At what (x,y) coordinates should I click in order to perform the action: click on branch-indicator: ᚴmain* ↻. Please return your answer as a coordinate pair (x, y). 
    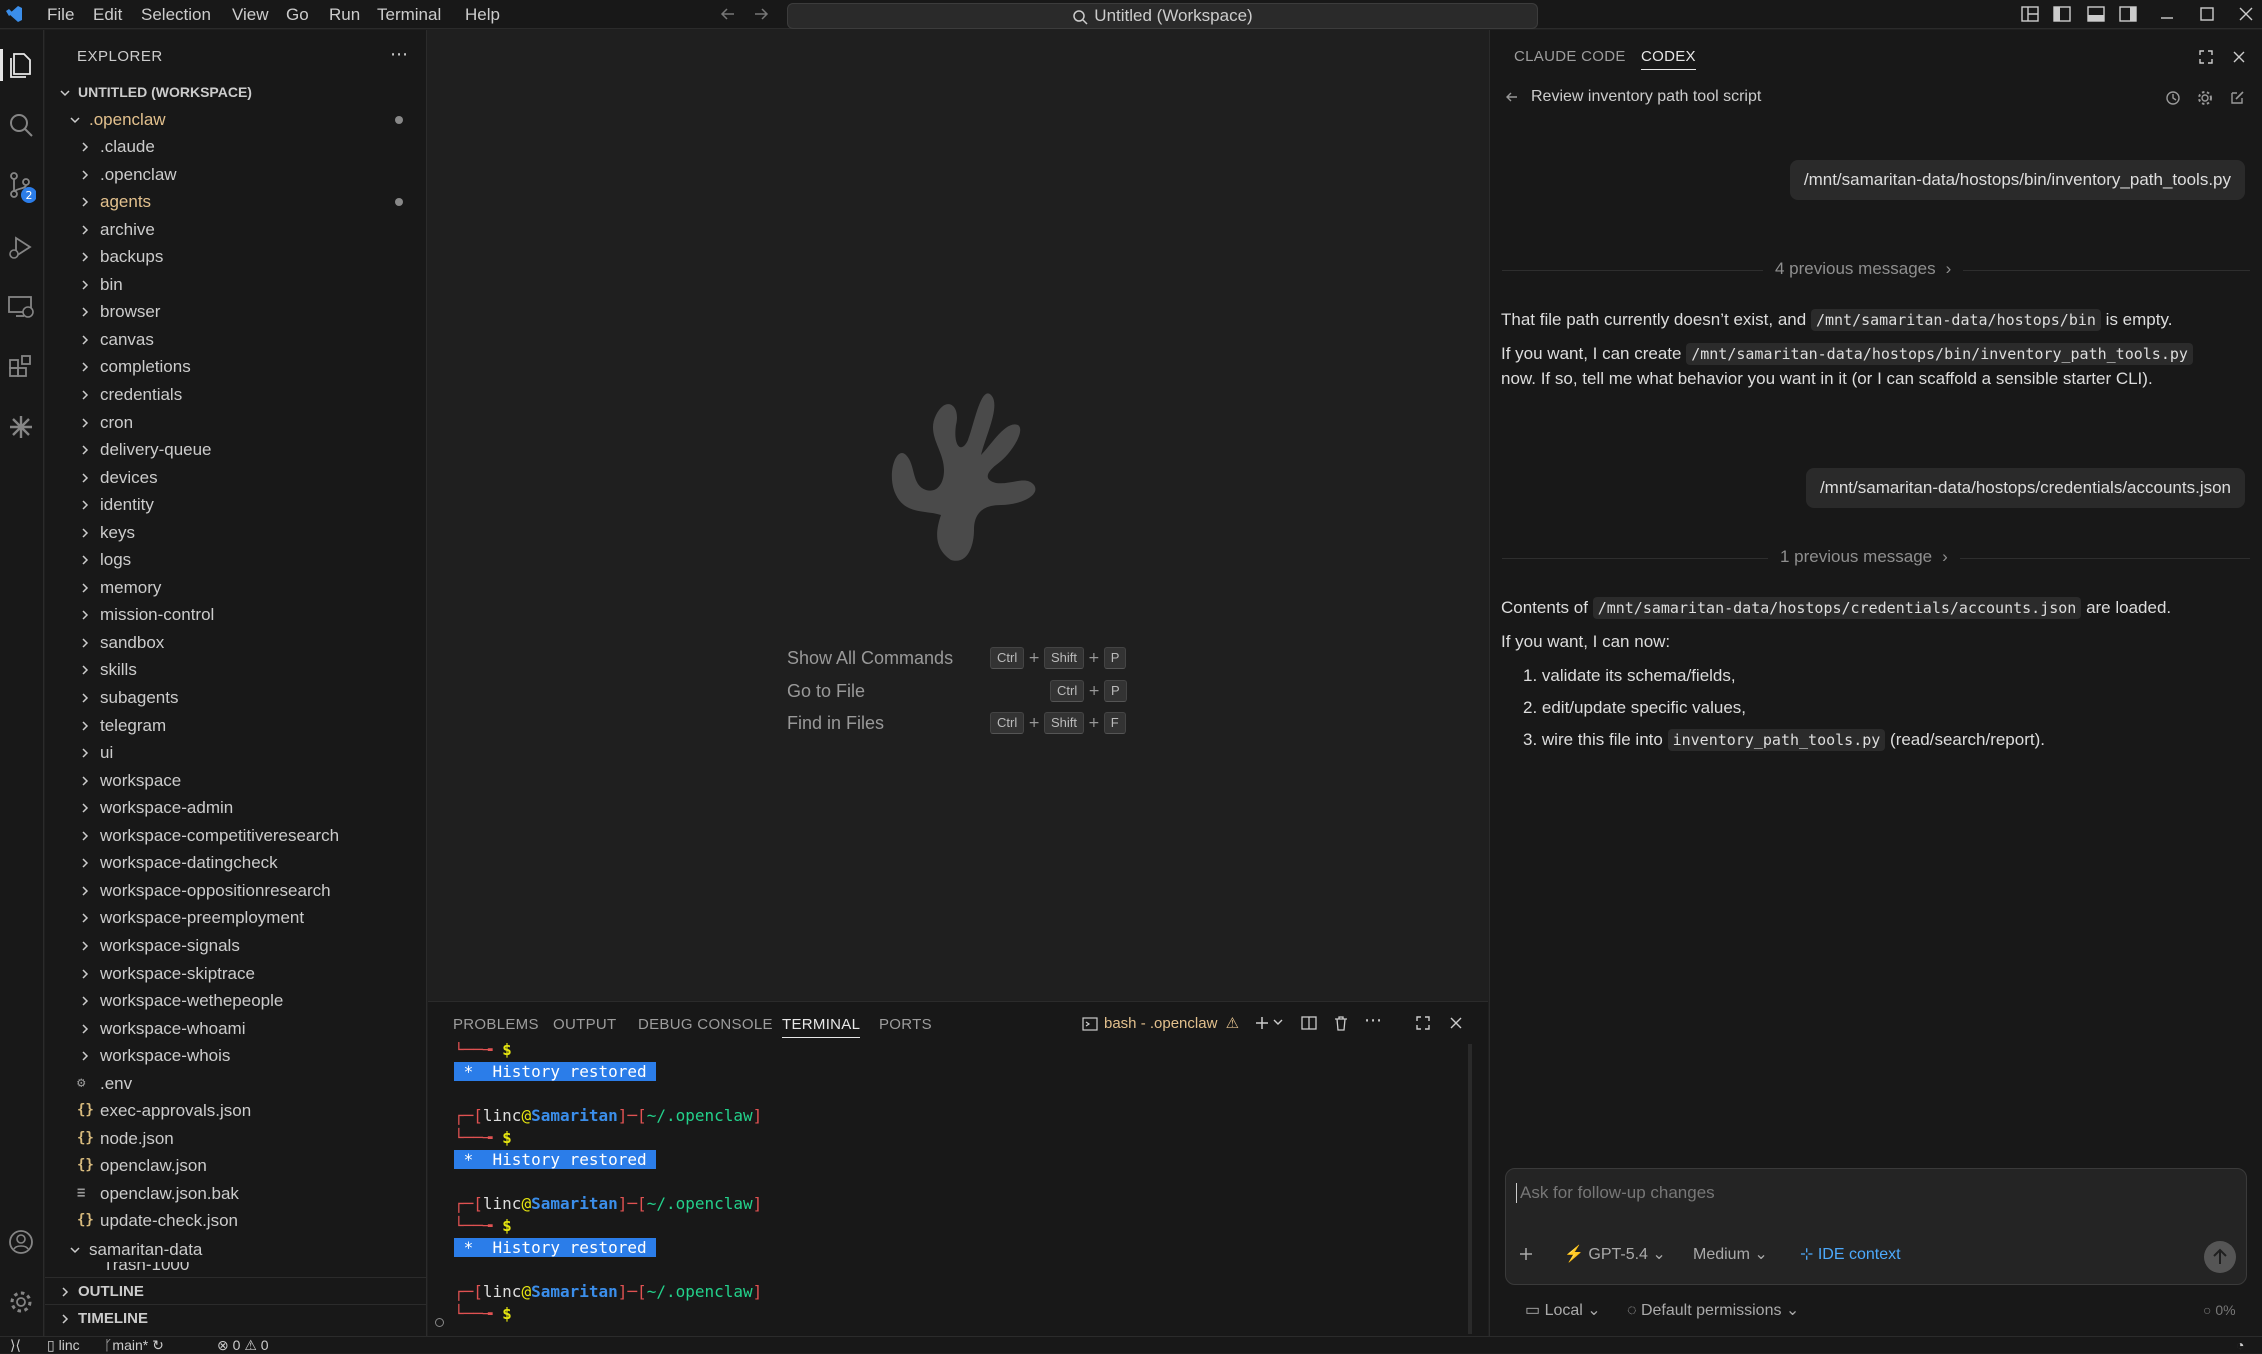
    Looking at the image, I should click on (134, 1345).